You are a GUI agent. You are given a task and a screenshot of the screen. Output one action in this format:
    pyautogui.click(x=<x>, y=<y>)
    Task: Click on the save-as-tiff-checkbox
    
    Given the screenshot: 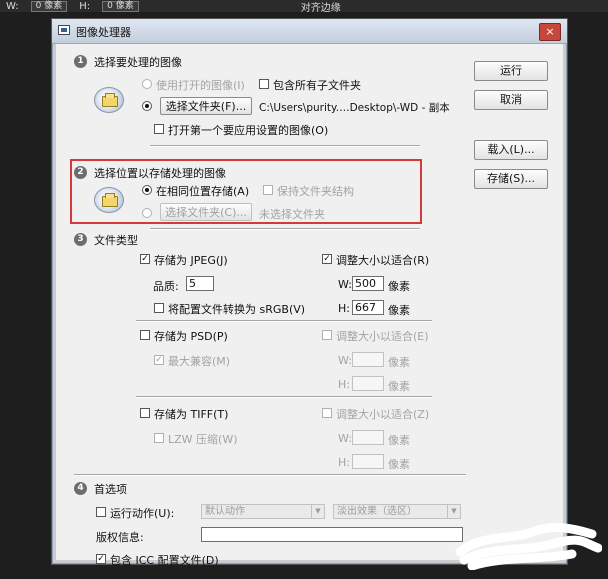 What is the action you would take?
    pyautogui.click(x=145, y=413)
    